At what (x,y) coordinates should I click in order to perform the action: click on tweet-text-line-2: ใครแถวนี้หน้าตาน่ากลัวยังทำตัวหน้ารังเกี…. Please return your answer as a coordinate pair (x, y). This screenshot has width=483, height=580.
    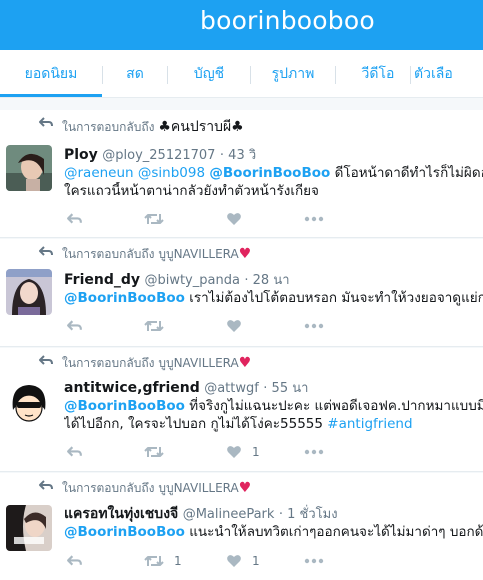
    Looking at the image, I should click on (273, 191).